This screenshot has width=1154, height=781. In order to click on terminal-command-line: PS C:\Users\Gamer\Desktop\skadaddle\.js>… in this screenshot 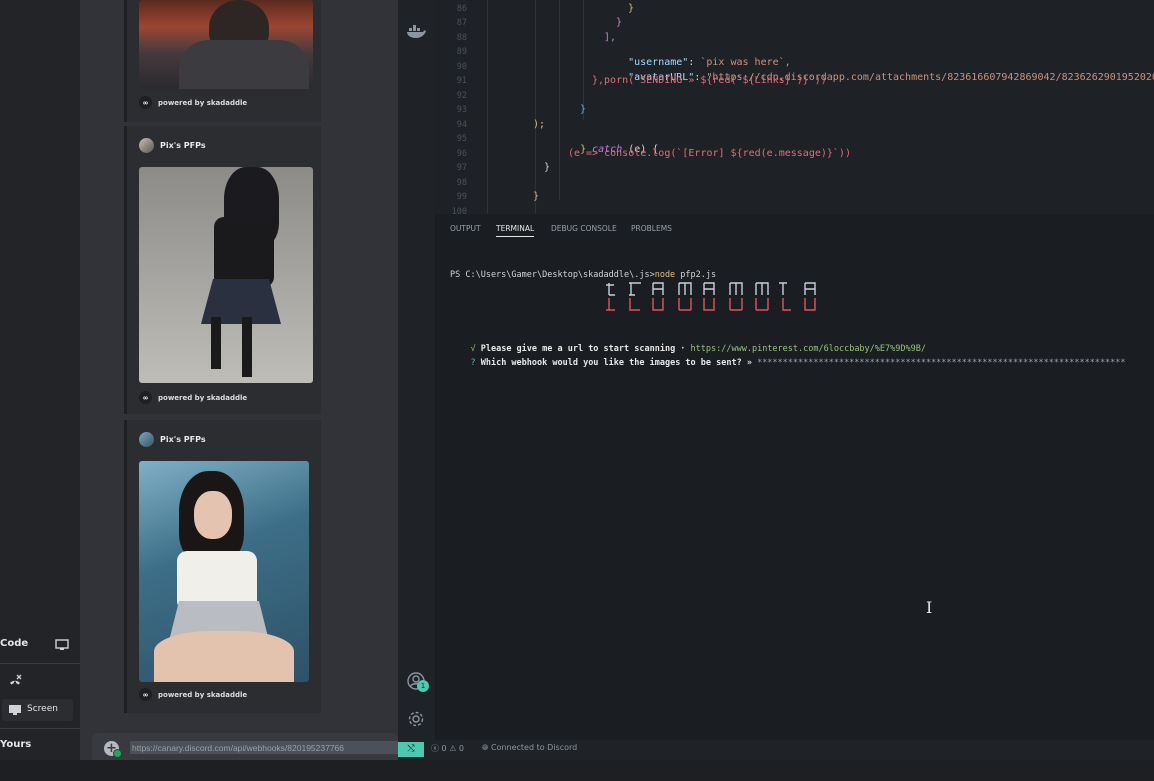, I will do `click(583, 275)`.